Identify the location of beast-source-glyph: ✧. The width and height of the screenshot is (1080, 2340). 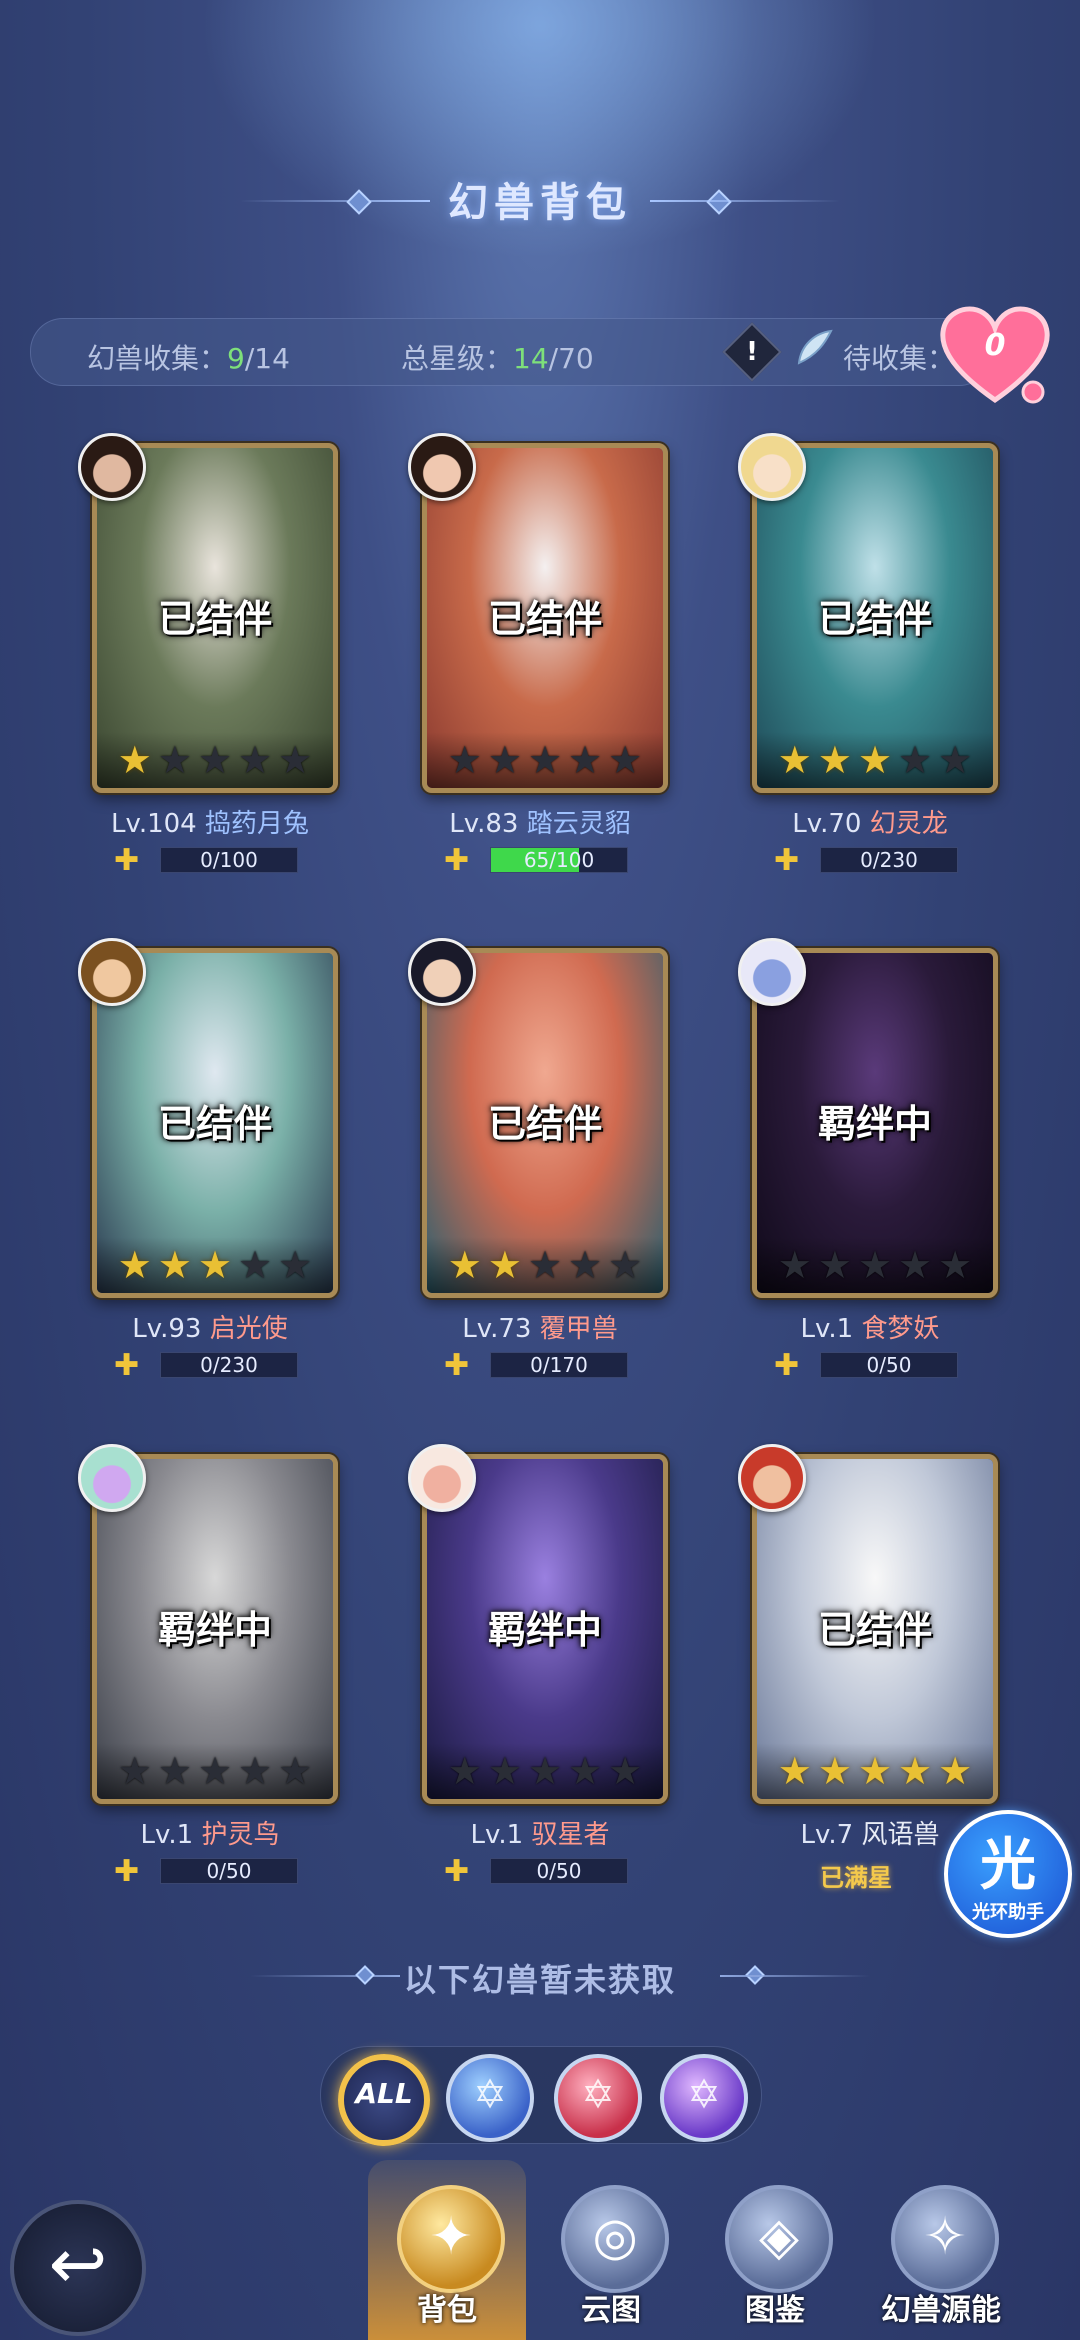
(945, 2237).